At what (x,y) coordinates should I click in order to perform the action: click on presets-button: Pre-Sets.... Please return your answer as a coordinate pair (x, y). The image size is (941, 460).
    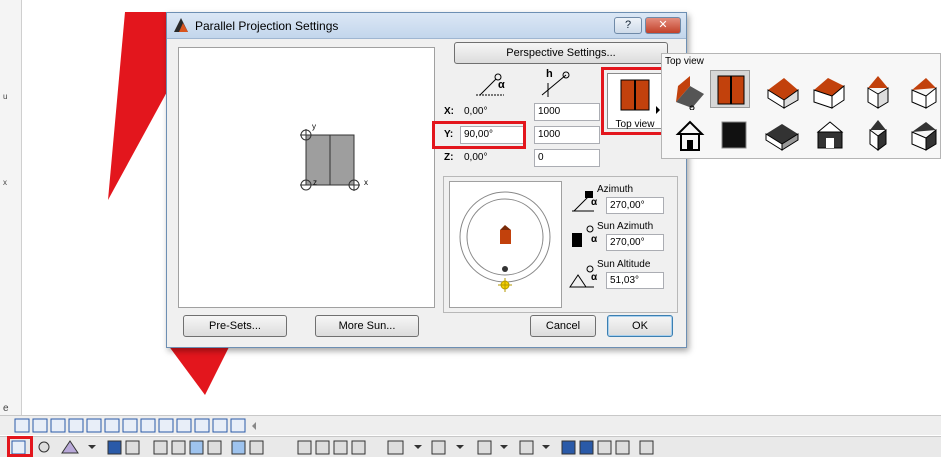
    Looking at the image, I should click on (235, 326).